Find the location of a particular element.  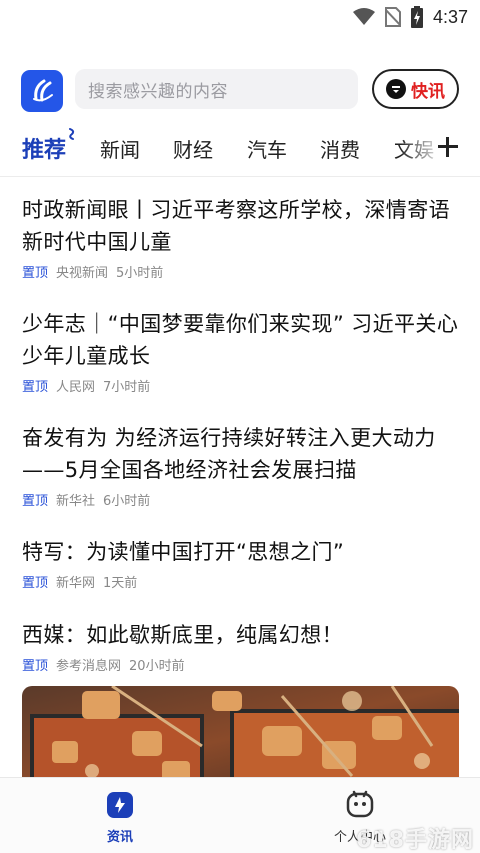

news-time: 1天前 is located at coordinates (120, 583).